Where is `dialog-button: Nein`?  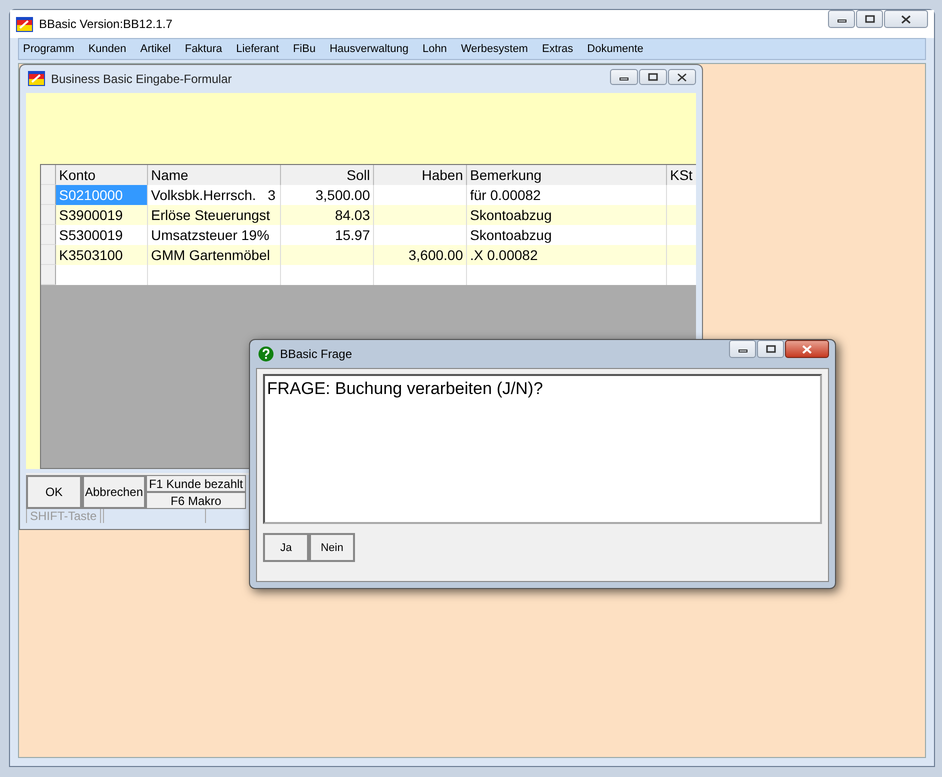 dialog-button: Nein is located at coordinates (332, 547).